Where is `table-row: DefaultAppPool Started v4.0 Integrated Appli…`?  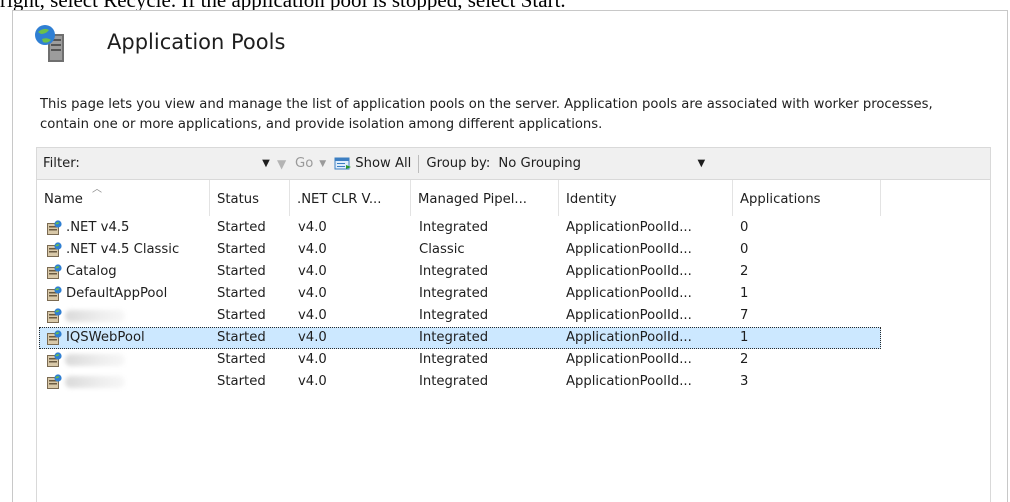
table-row: DefaultAppPool Started v4.0 Integrated Appli… is located at coordinates (514, 294).